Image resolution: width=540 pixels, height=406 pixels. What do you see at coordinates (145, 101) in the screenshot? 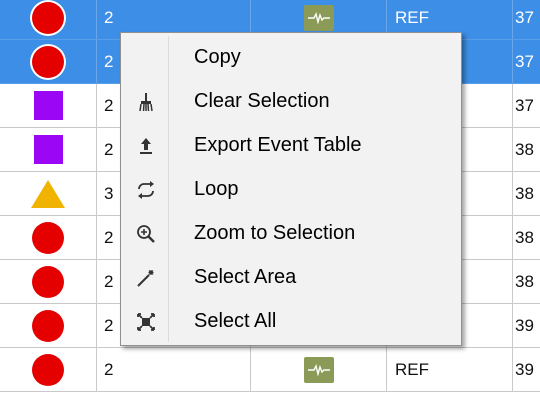
I see `broom-icon` at bounding box center [145, 101].